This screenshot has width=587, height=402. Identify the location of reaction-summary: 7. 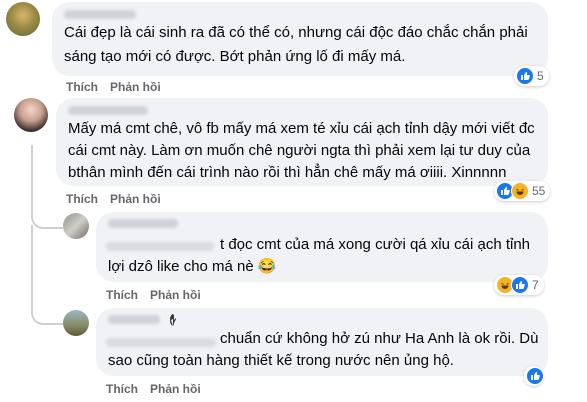
(519, 285).